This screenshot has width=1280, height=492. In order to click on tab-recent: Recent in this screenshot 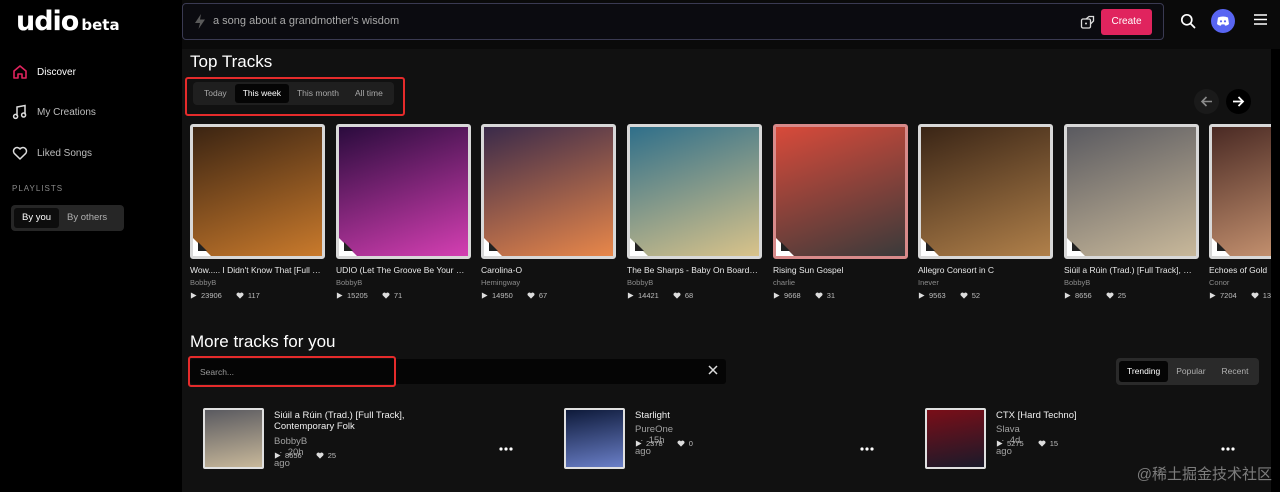, I will do `click(1235, 371)`.